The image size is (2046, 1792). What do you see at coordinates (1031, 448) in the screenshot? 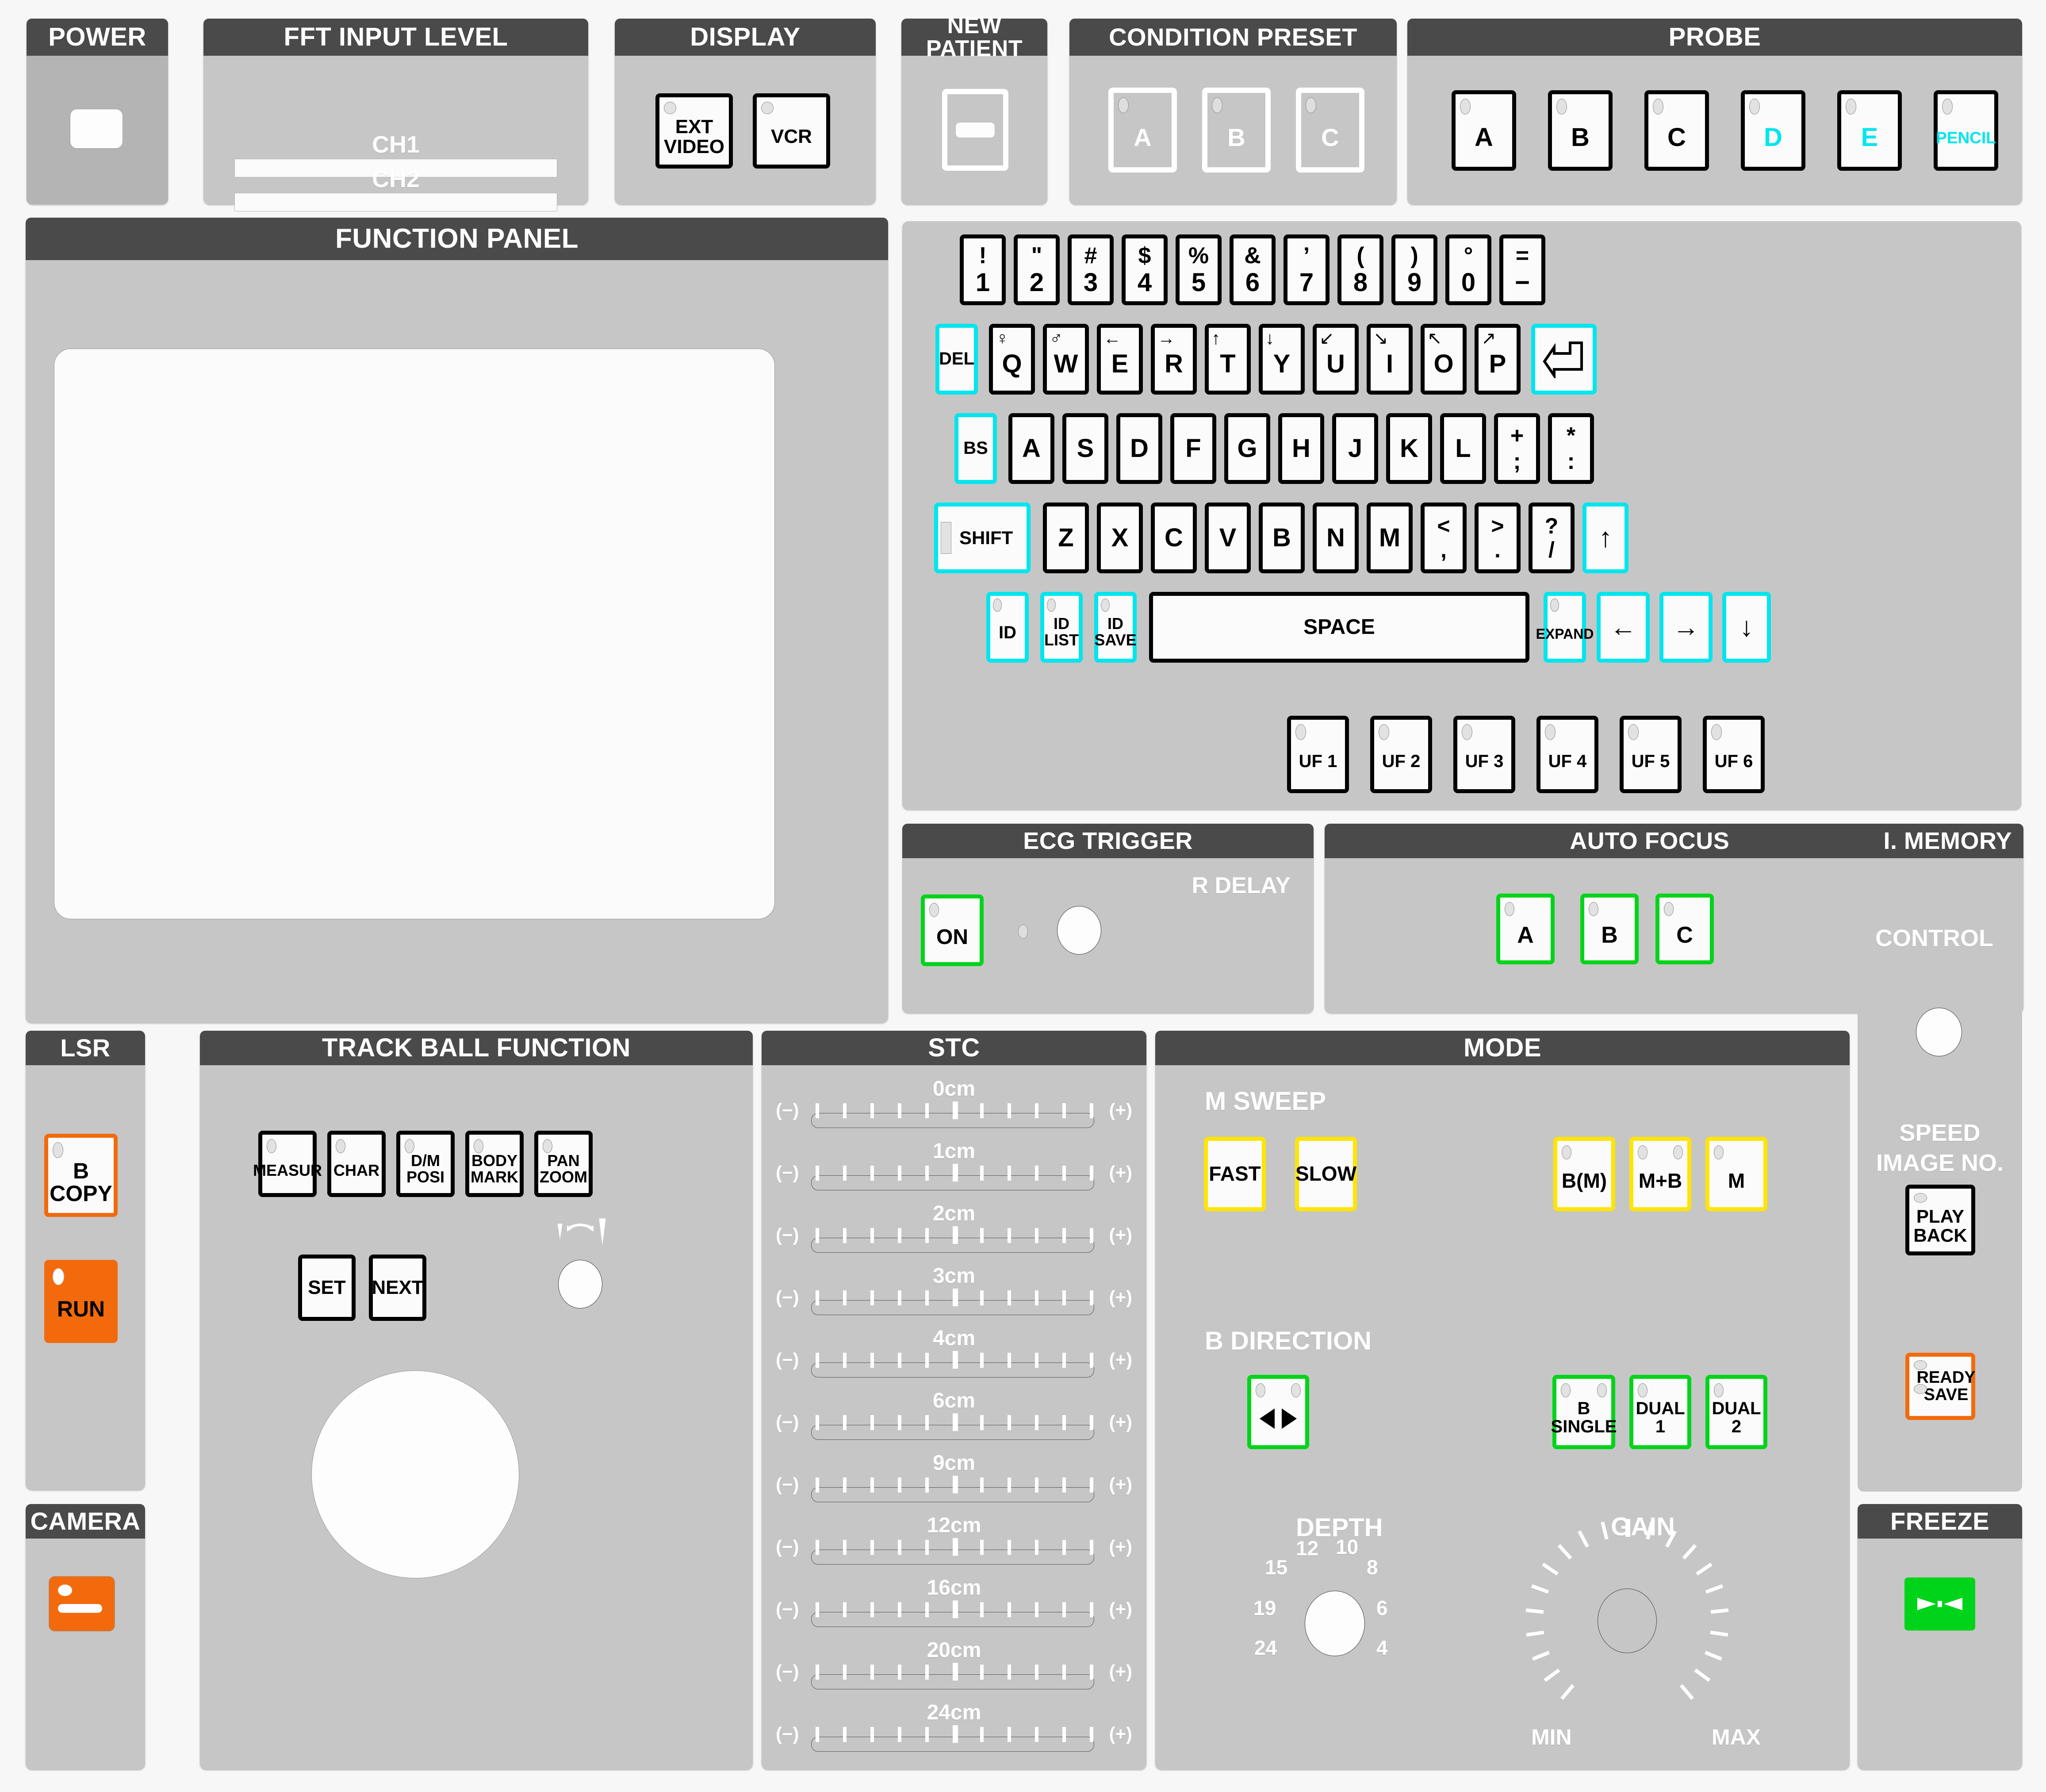
I see `key-A: A` at bounding box center [1031, 448].